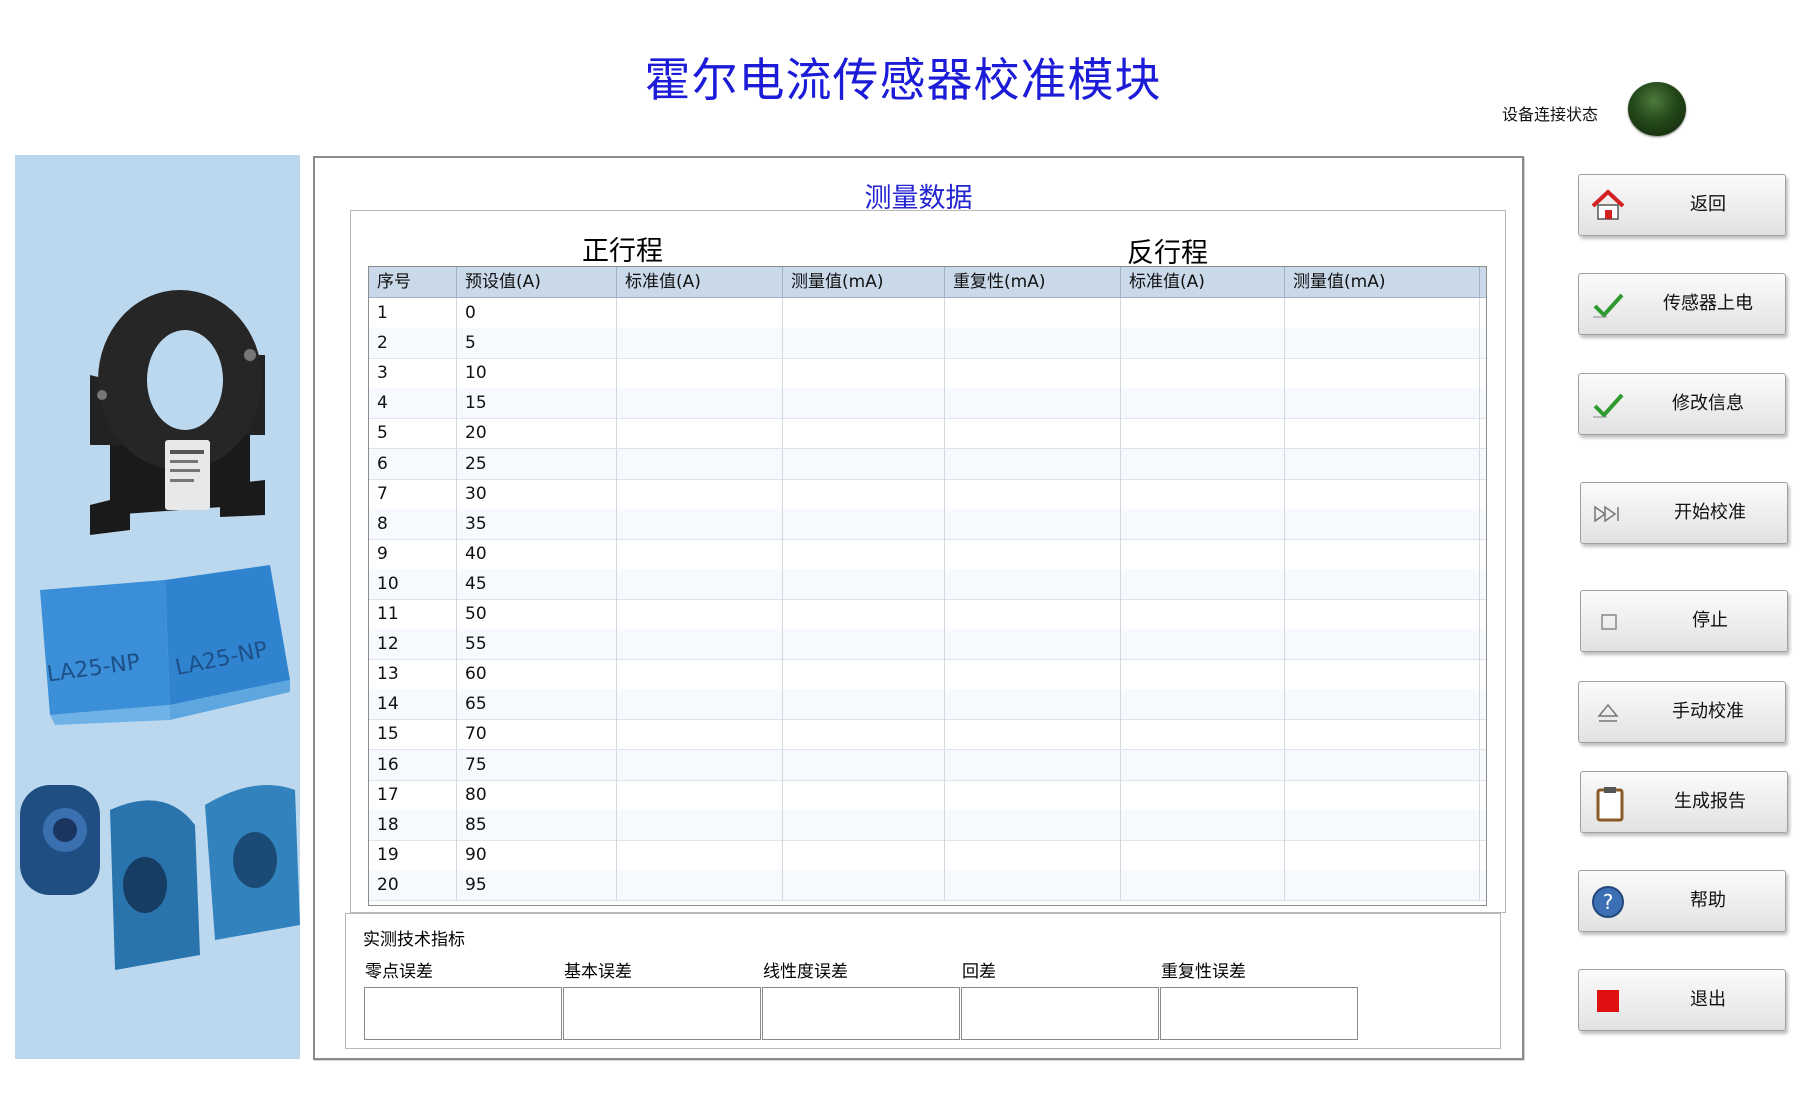 This screenshot has width=1806, height=1108. I want to click on column-header: 重复性(mA), so click(1033, 282).